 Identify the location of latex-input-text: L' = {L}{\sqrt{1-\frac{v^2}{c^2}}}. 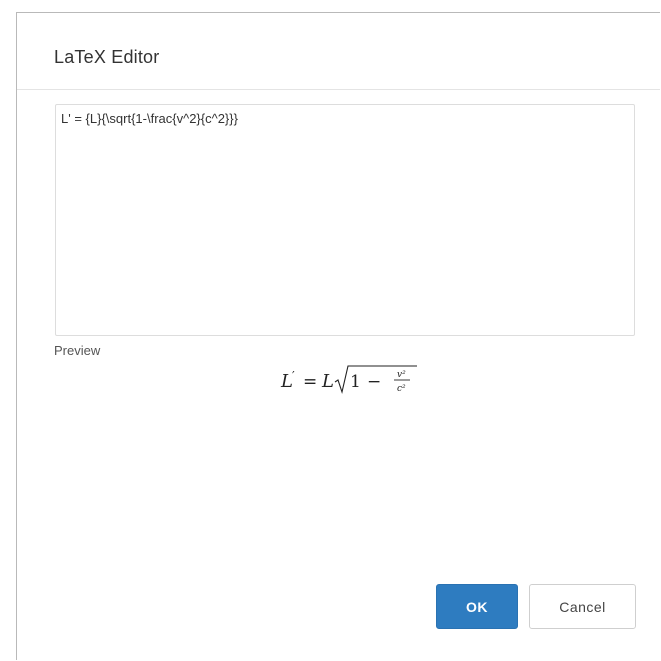
(149, 118).